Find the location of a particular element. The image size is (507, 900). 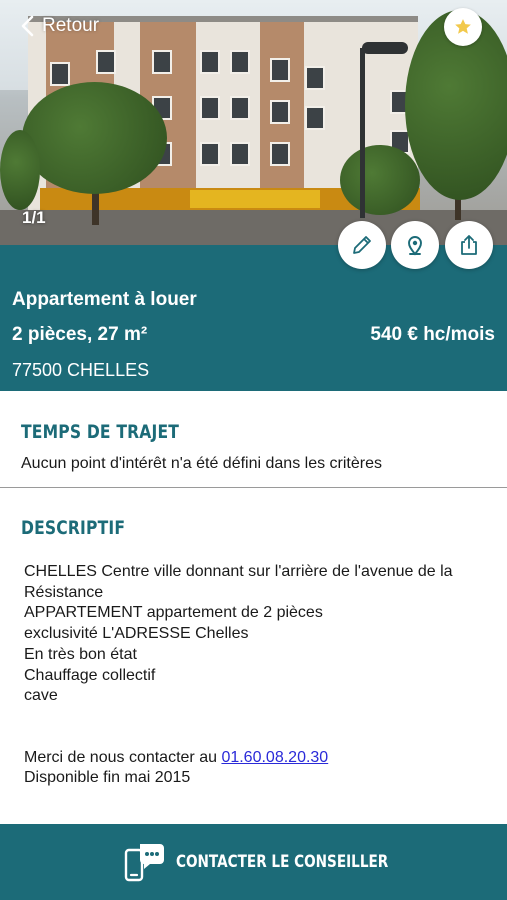

listing-price: 540 € hc/mois is located at coordinates (432, 334).